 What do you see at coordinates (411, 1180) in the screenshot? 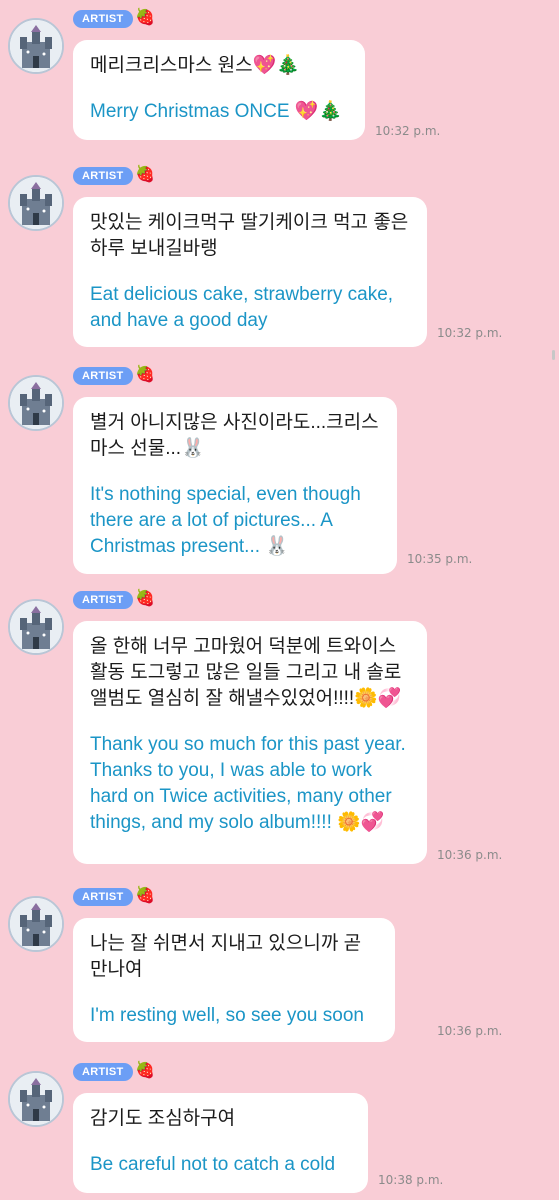
I see `timestamp: 10:38 p.m.` at bounding box center [411, 1180].